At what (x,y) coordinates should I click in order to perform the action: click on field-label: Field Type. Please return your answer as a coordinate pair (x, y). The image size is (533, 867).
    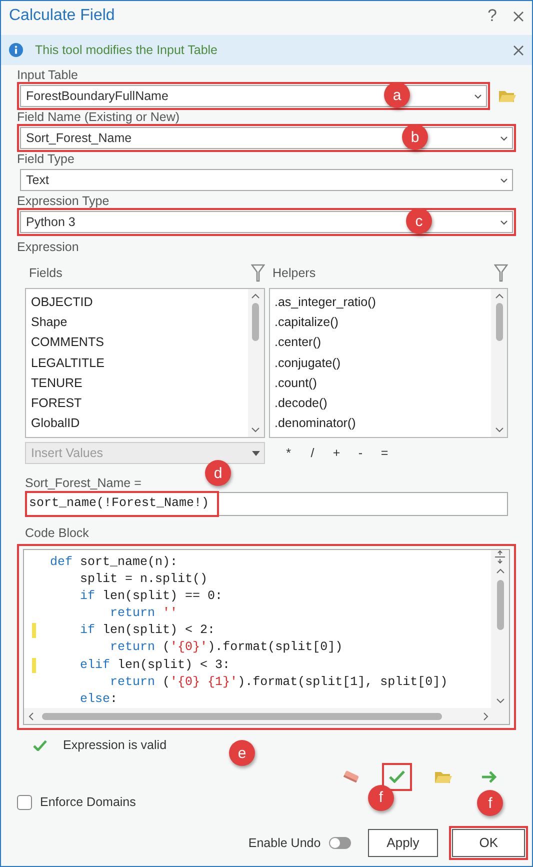
    Looking at the image, I should click on (46, 159).